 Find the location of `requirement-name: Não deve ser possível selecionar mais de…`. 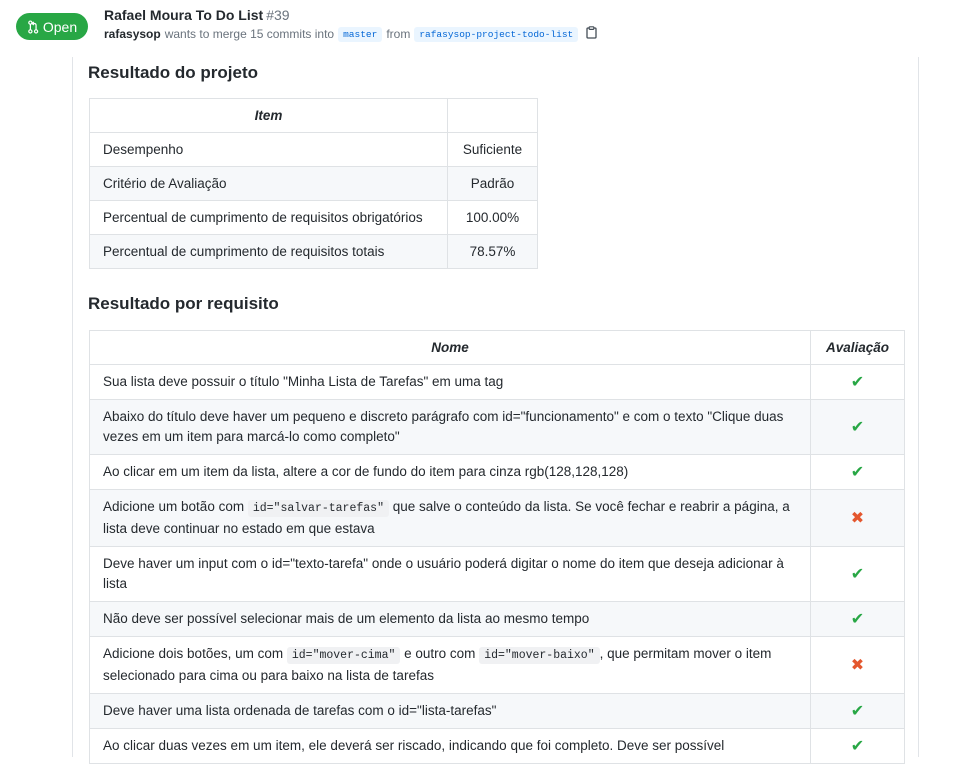

requirement-name: Não deve ser possível selecionar mais de… is located at coordinates (450, 619).